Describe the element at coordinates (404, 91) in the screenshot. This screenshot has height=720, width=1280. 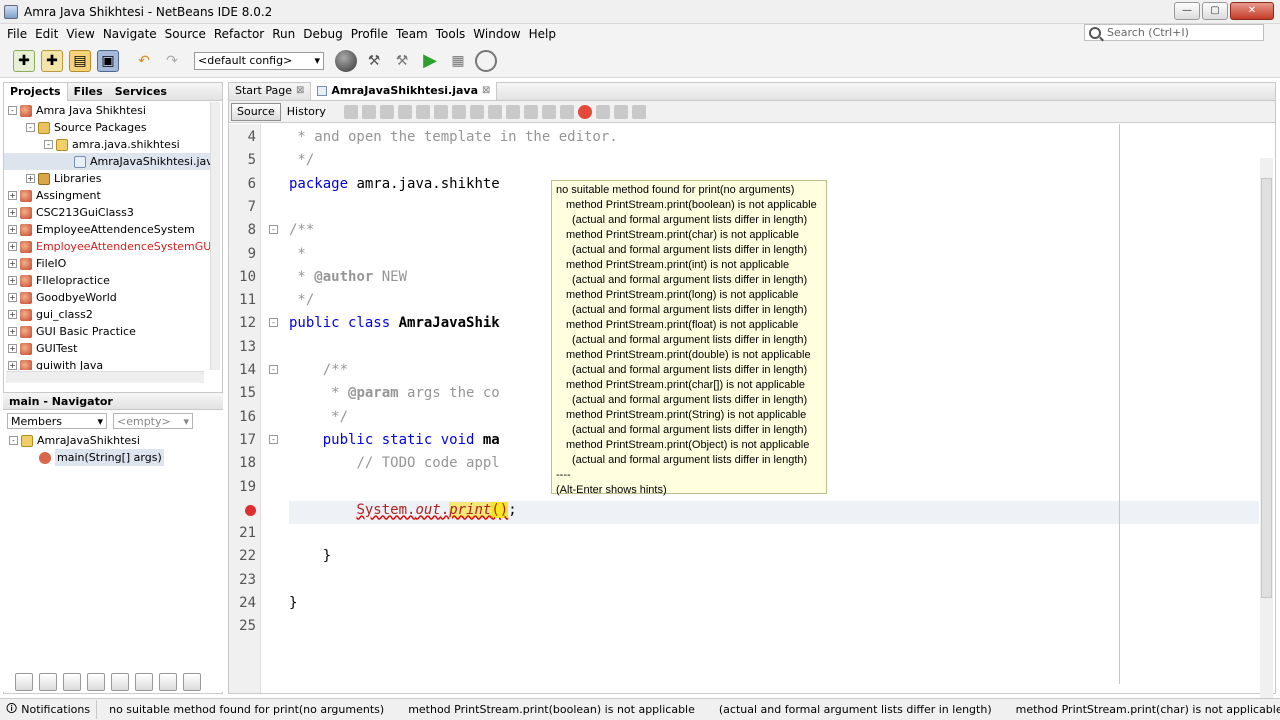
I see `editor-tab: AmraJavaShikhtesi.java ⊠` at that location.